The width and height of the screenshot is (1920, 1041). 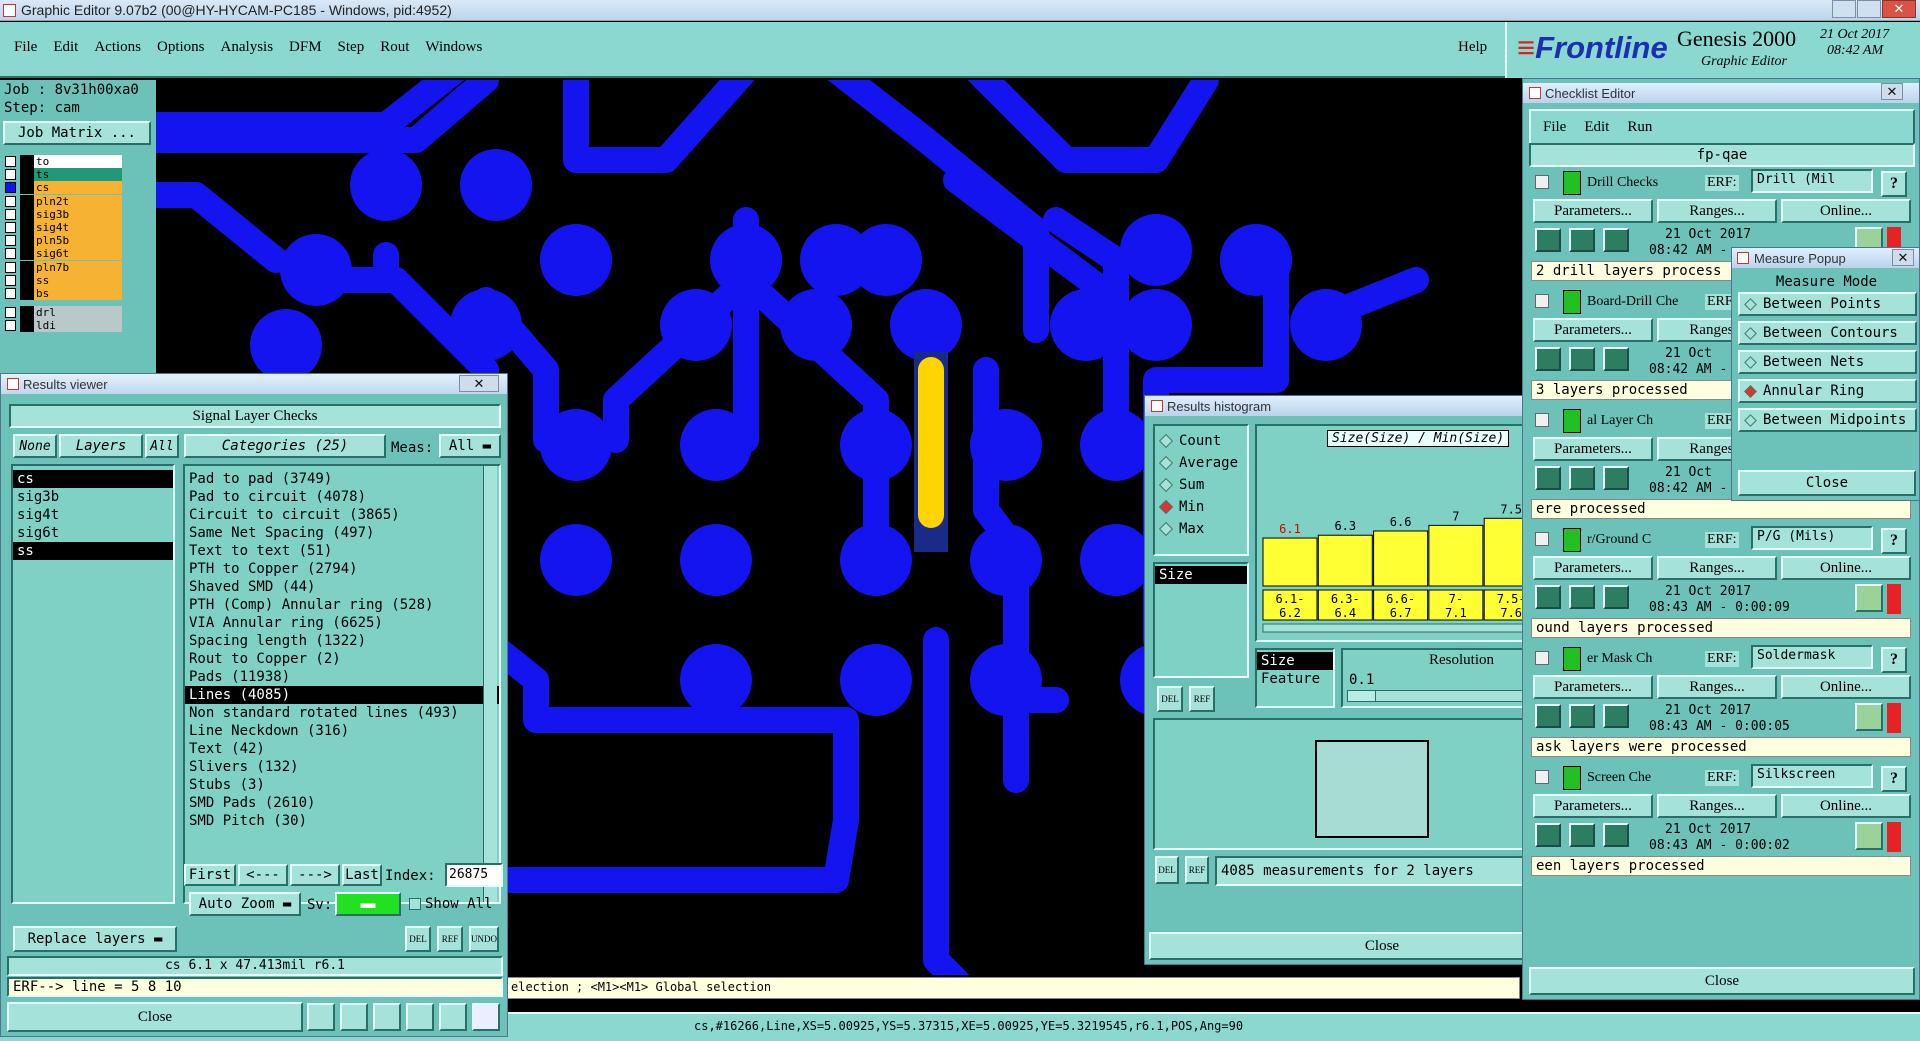 I want to click on layer-row: pln2t, so click(x=63, y=201).